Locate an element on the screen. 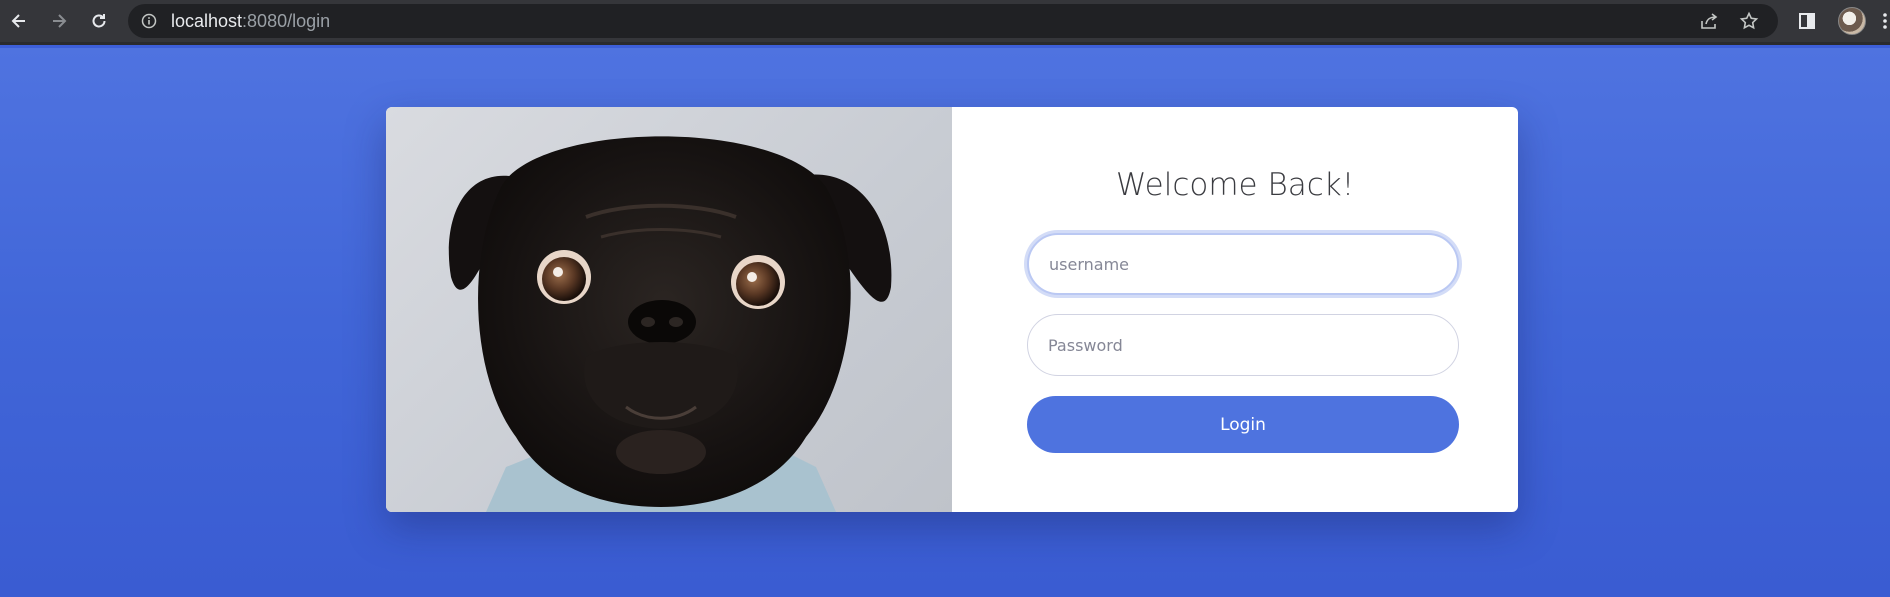 The width and height of the screenshot is (1890, 597). side-panel-button is located at coordinates (1807, 21).